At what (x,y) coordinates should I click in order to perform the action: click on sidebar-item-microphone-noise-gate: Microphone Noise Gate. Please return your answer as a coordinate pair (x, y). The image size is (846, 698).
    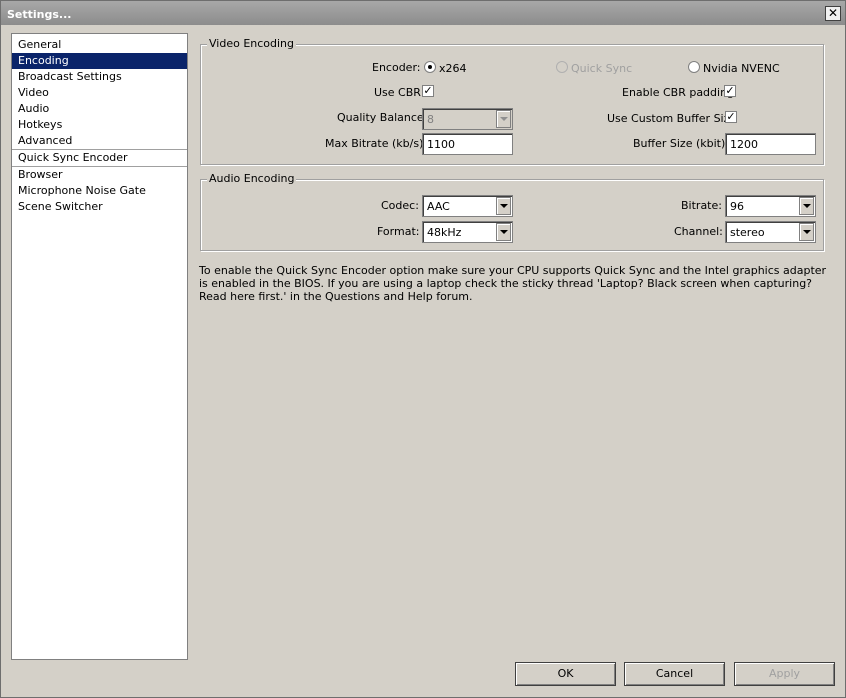
    Looking at the image, I should click on (99, 191).